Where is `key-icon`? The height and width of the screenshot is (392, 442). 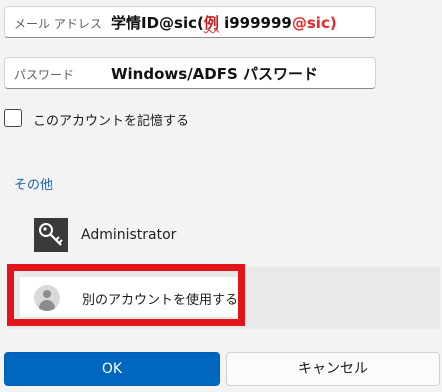
key-icon is located at coordinates (51, 235).